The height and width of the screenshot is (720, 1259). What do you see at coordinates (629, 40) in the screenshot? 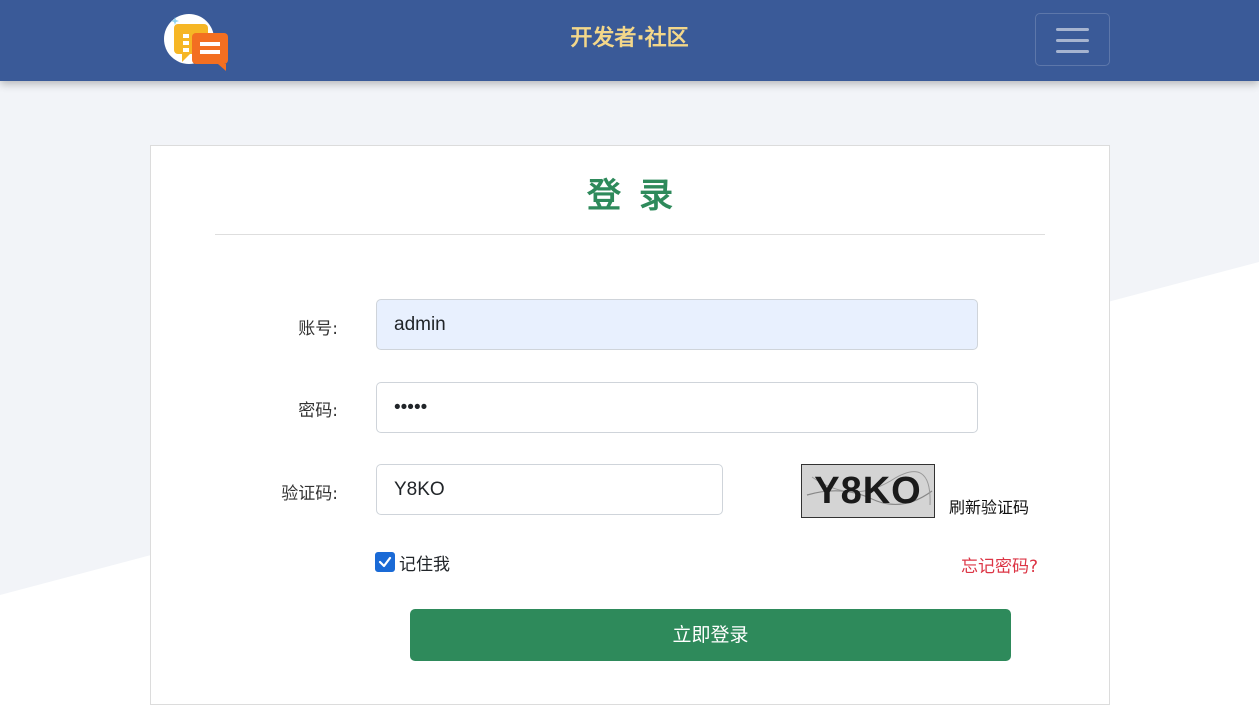
I see `top-navbar: 开发者·社区` at bounding box center [629, 40].